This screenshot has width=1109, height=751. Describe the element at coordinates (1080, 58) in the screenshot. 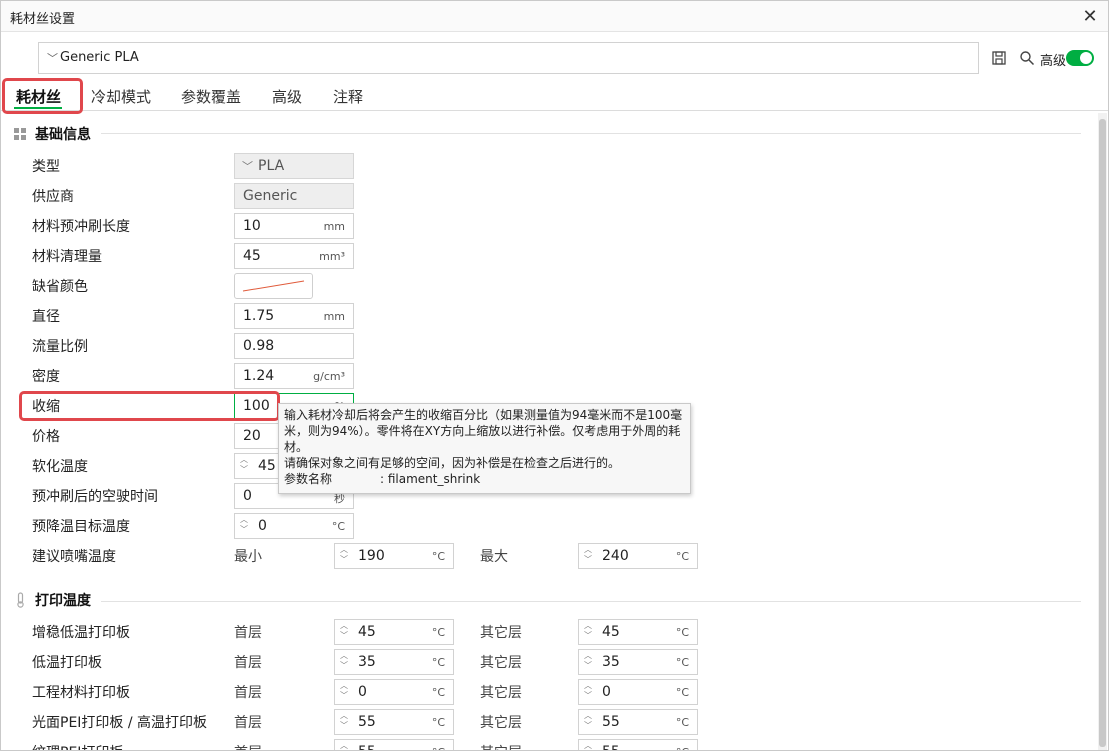

I see `advanced-toggle` at that location.